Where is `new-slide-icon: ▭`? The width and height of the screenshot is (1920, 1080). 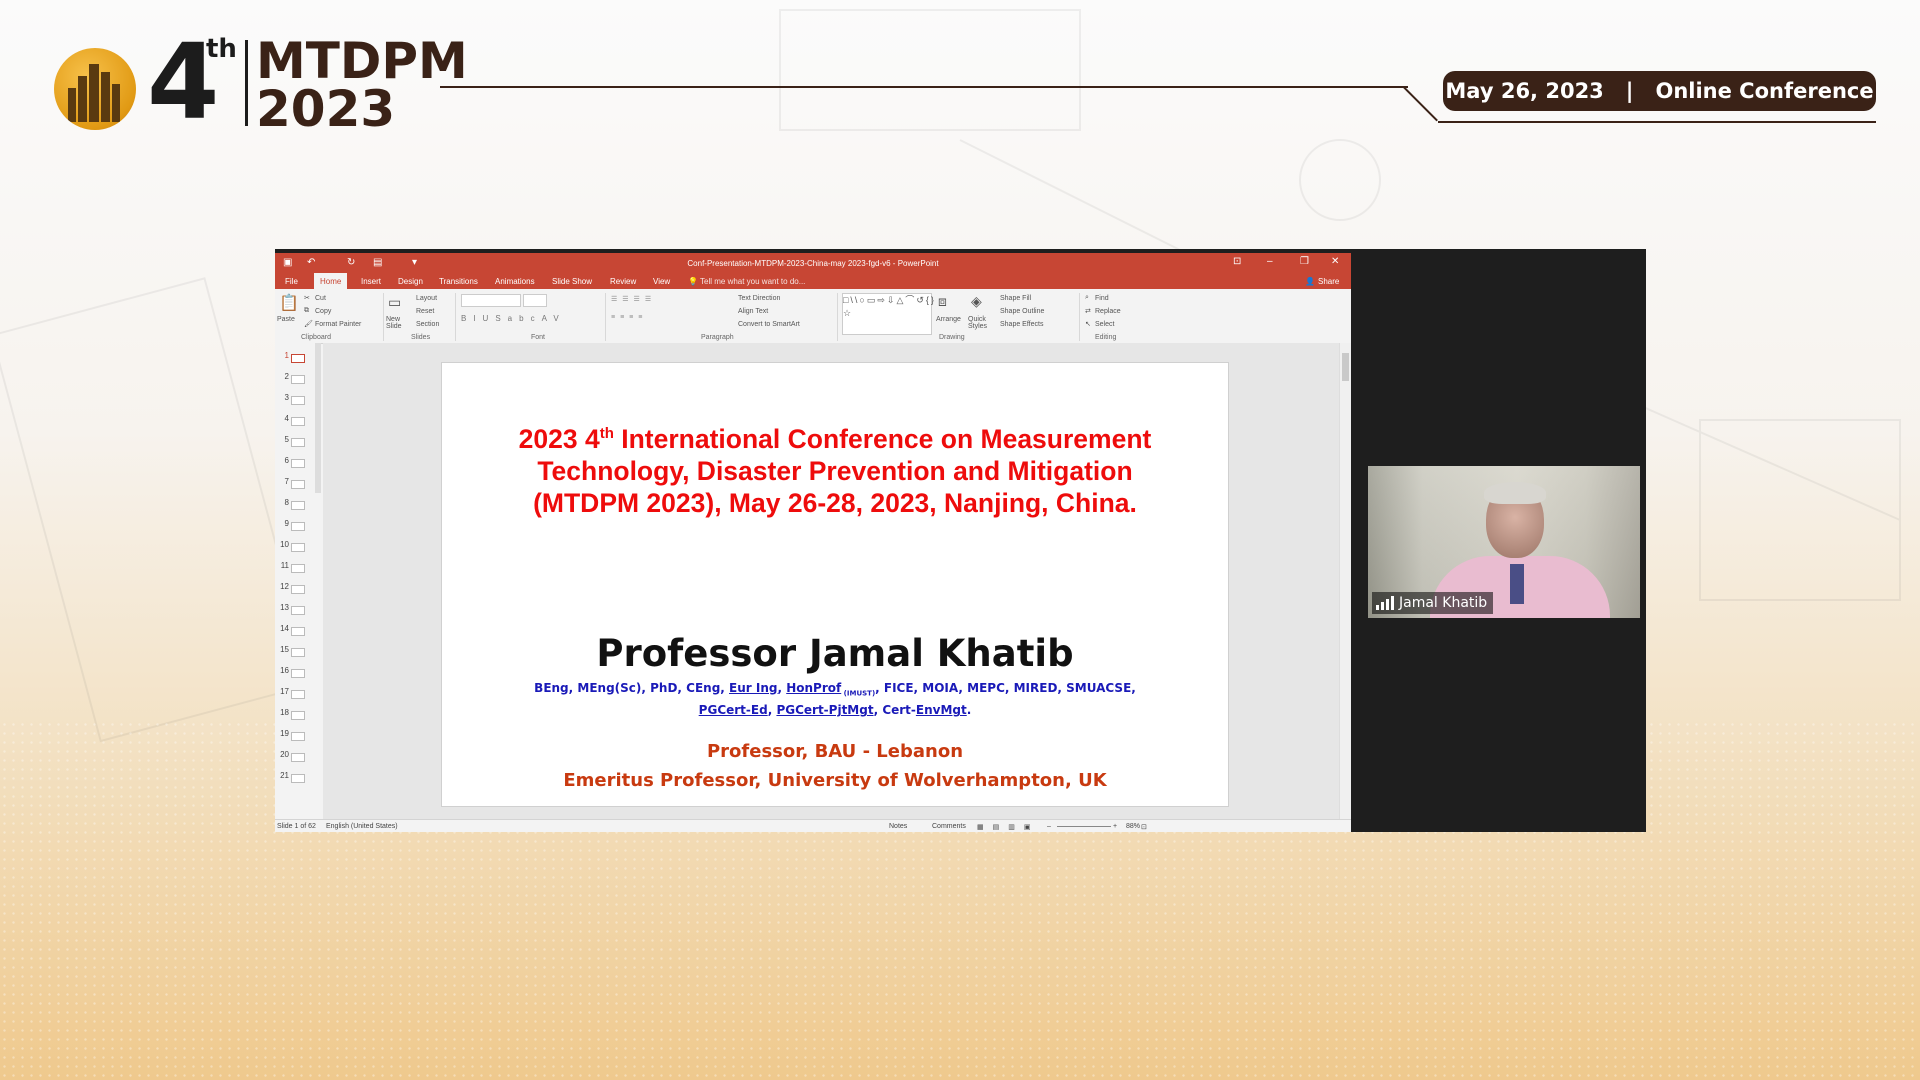
new-slide-icon: ▭ is located at coordinates (394, 302).